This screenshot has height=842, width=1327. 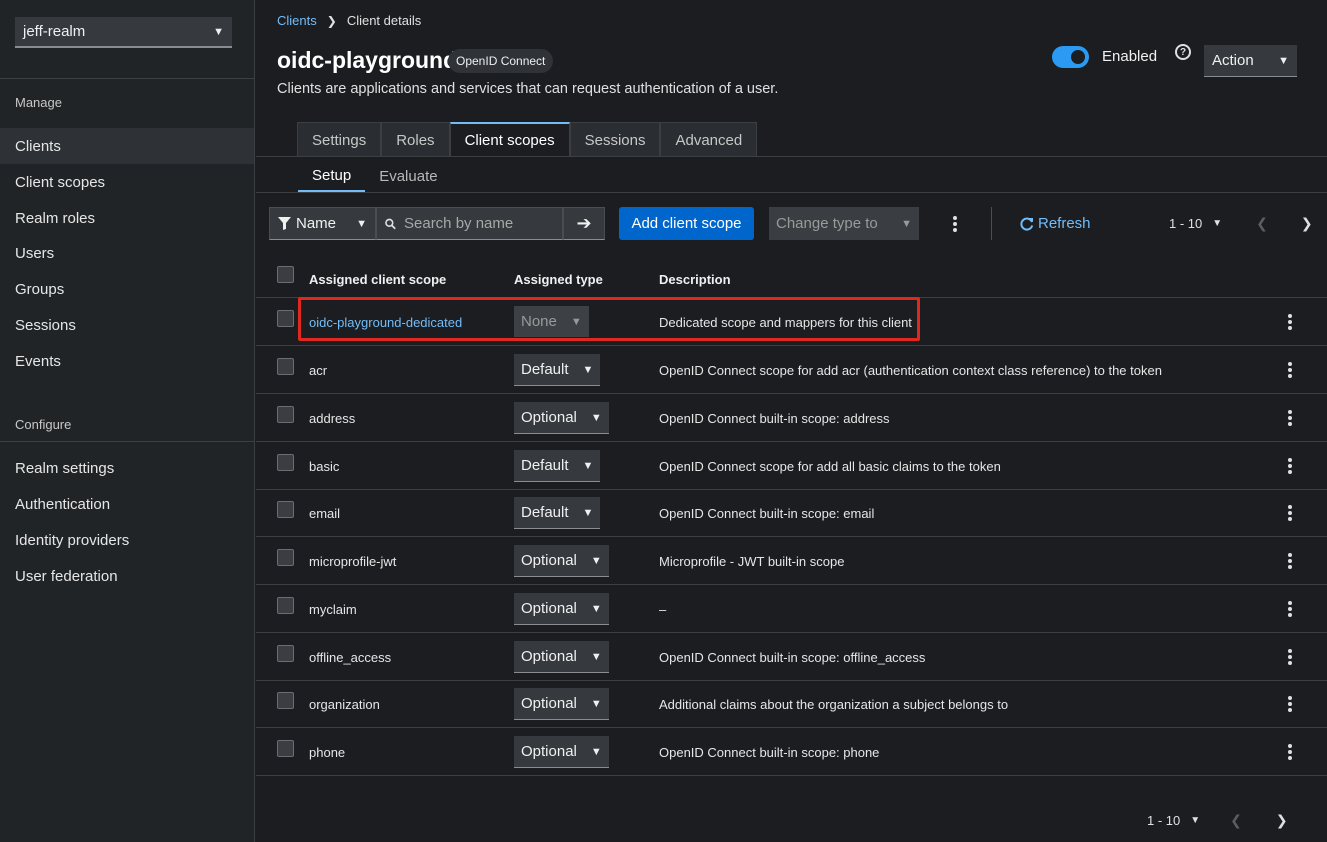 What do you see at coordinates (127, 218) in the screenshot?
I see `sidebar-item-realm-roles: Realm roles` at bounding box center [127, 218].